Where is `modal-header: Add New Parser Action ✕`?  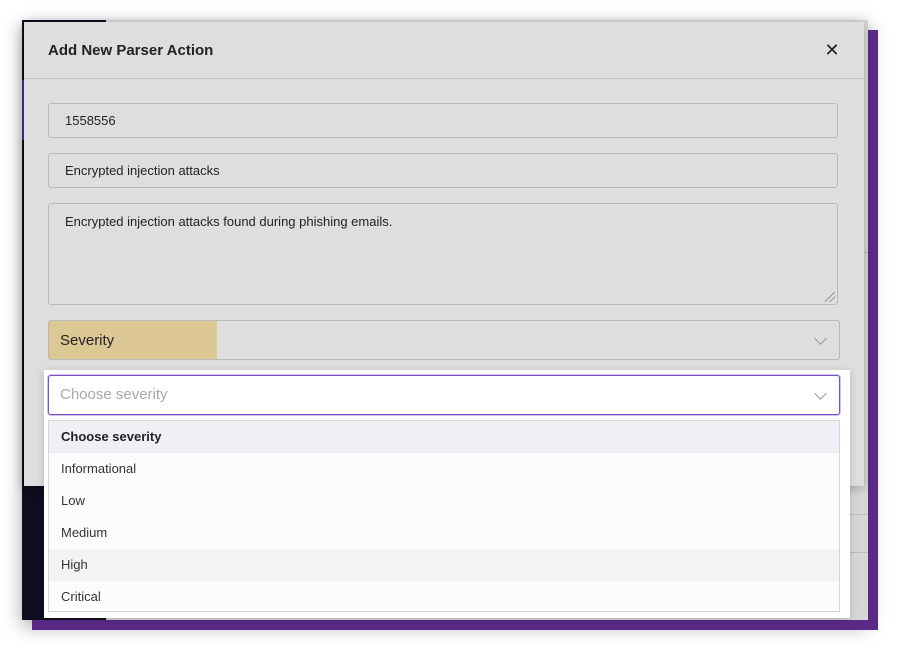 modal-header: Add New Parser Action ✕ is located at coordinates (444, 50).